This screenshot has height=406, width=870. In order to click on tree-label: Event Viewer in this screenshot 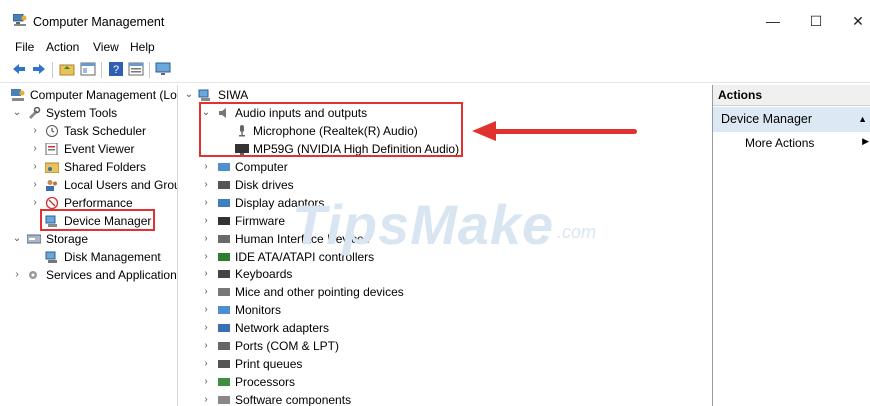, I will do `click(99, 149)`.